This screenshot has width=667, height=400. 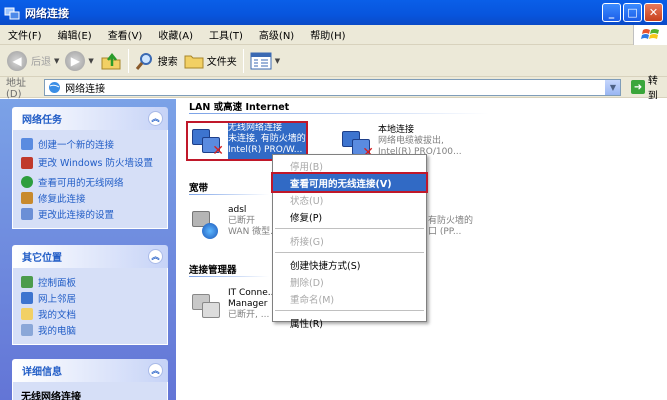 I want to click on task-label: 查看可用的无线网络, so click(x=81, y=183).